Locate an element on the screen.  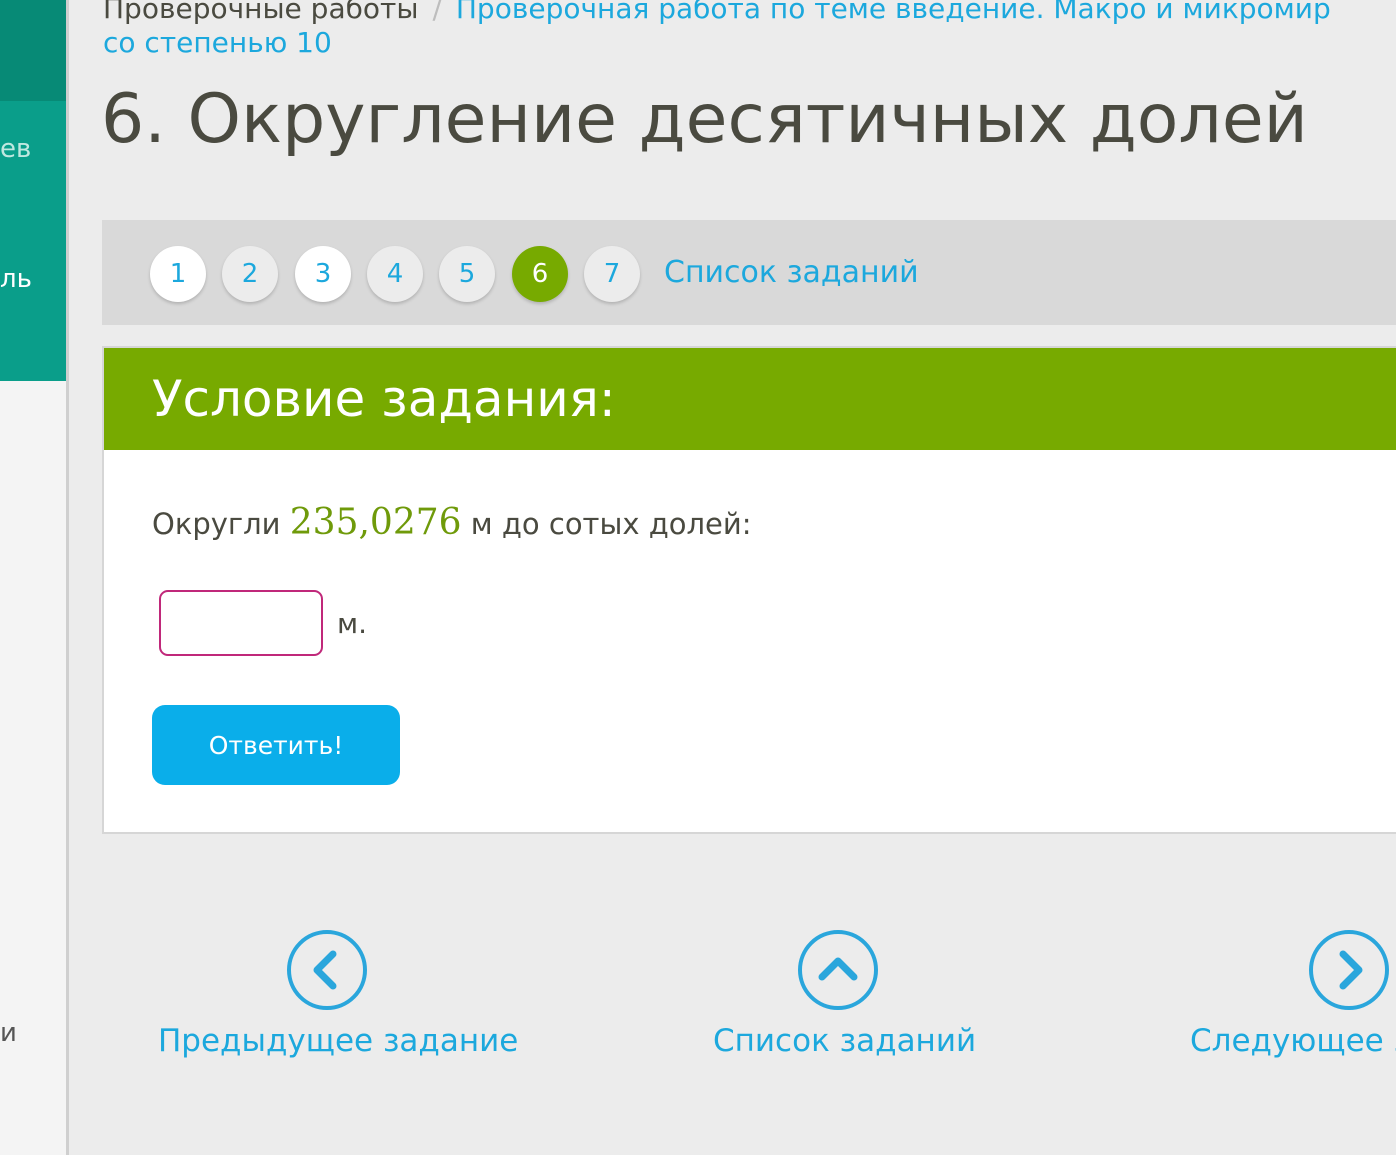
page-button-3: 3 is located at coordinates (323, 274).